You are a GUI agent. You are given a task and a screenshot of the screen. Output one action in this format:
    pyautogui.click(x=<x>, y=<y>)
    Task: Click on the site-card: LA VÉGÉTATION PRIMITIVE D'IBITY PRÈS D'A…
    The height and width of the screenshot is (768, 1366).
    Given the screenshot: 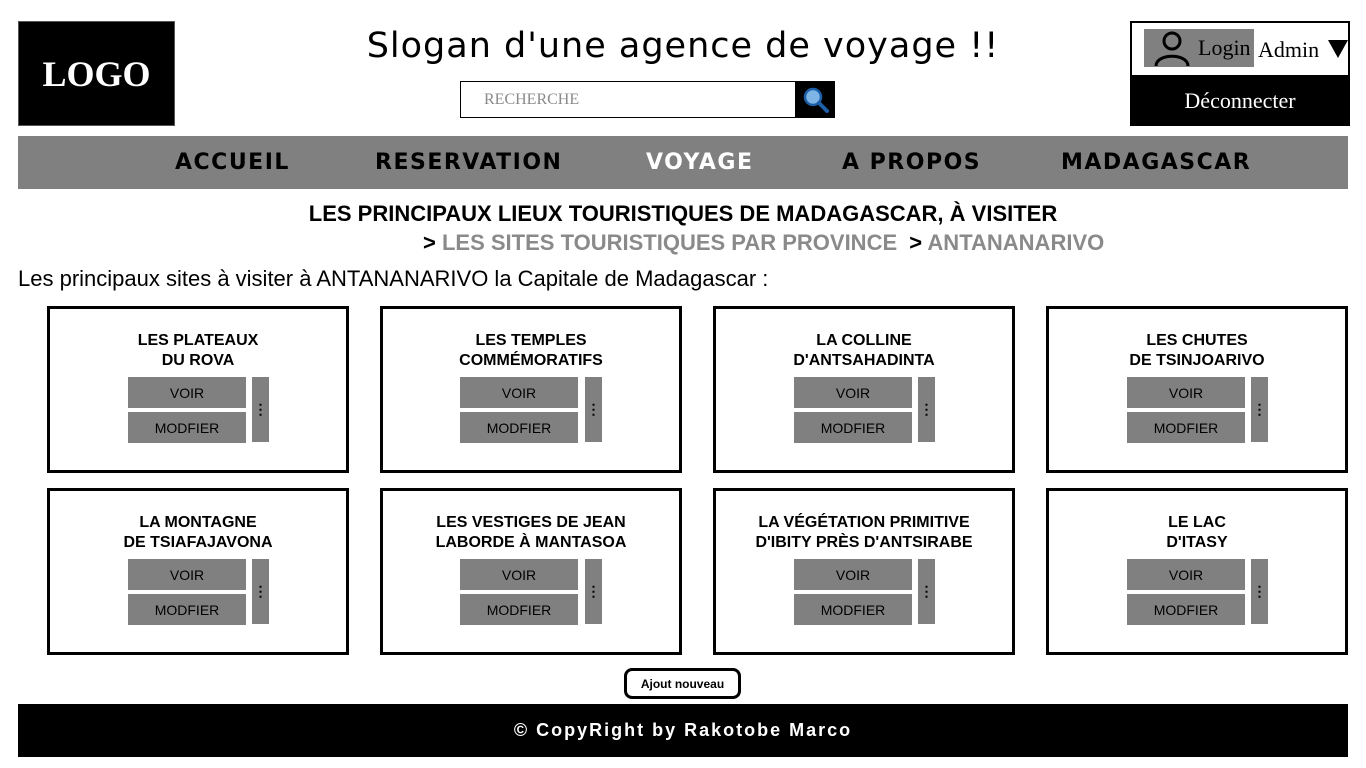 What is the action you would take?
    pyautogui.click(x=864, y=571)
    